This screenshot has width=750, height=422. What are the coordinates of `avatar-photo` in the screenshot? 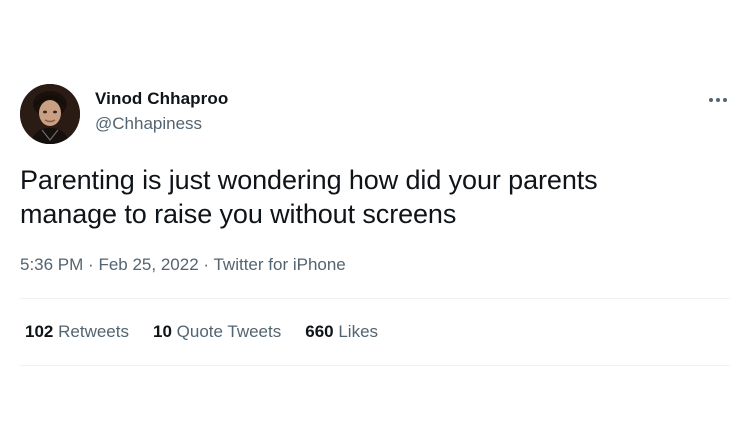 It's located at (50, 114).